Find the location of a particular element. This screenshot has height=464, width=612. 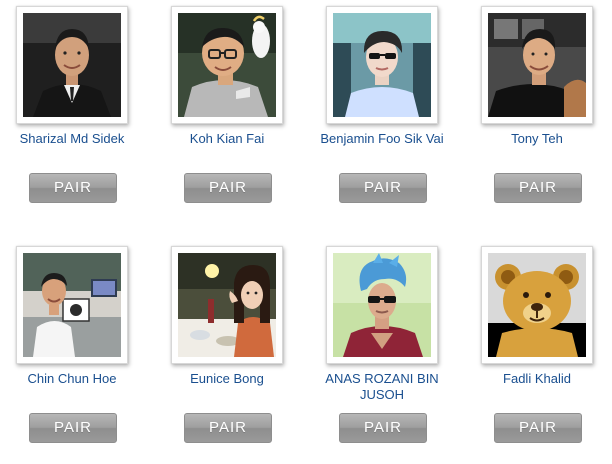

person-card: Eunice Bong PAIR is located at coordinates (233, 353).